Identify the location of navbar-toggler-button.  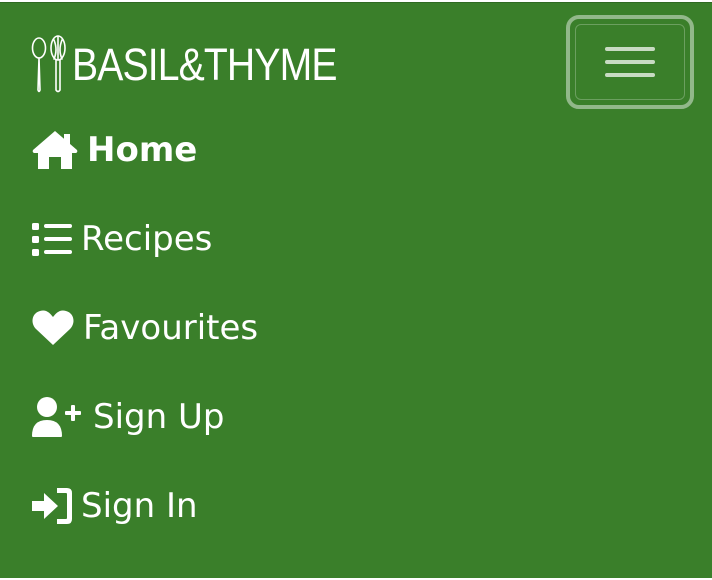
(630, 62).